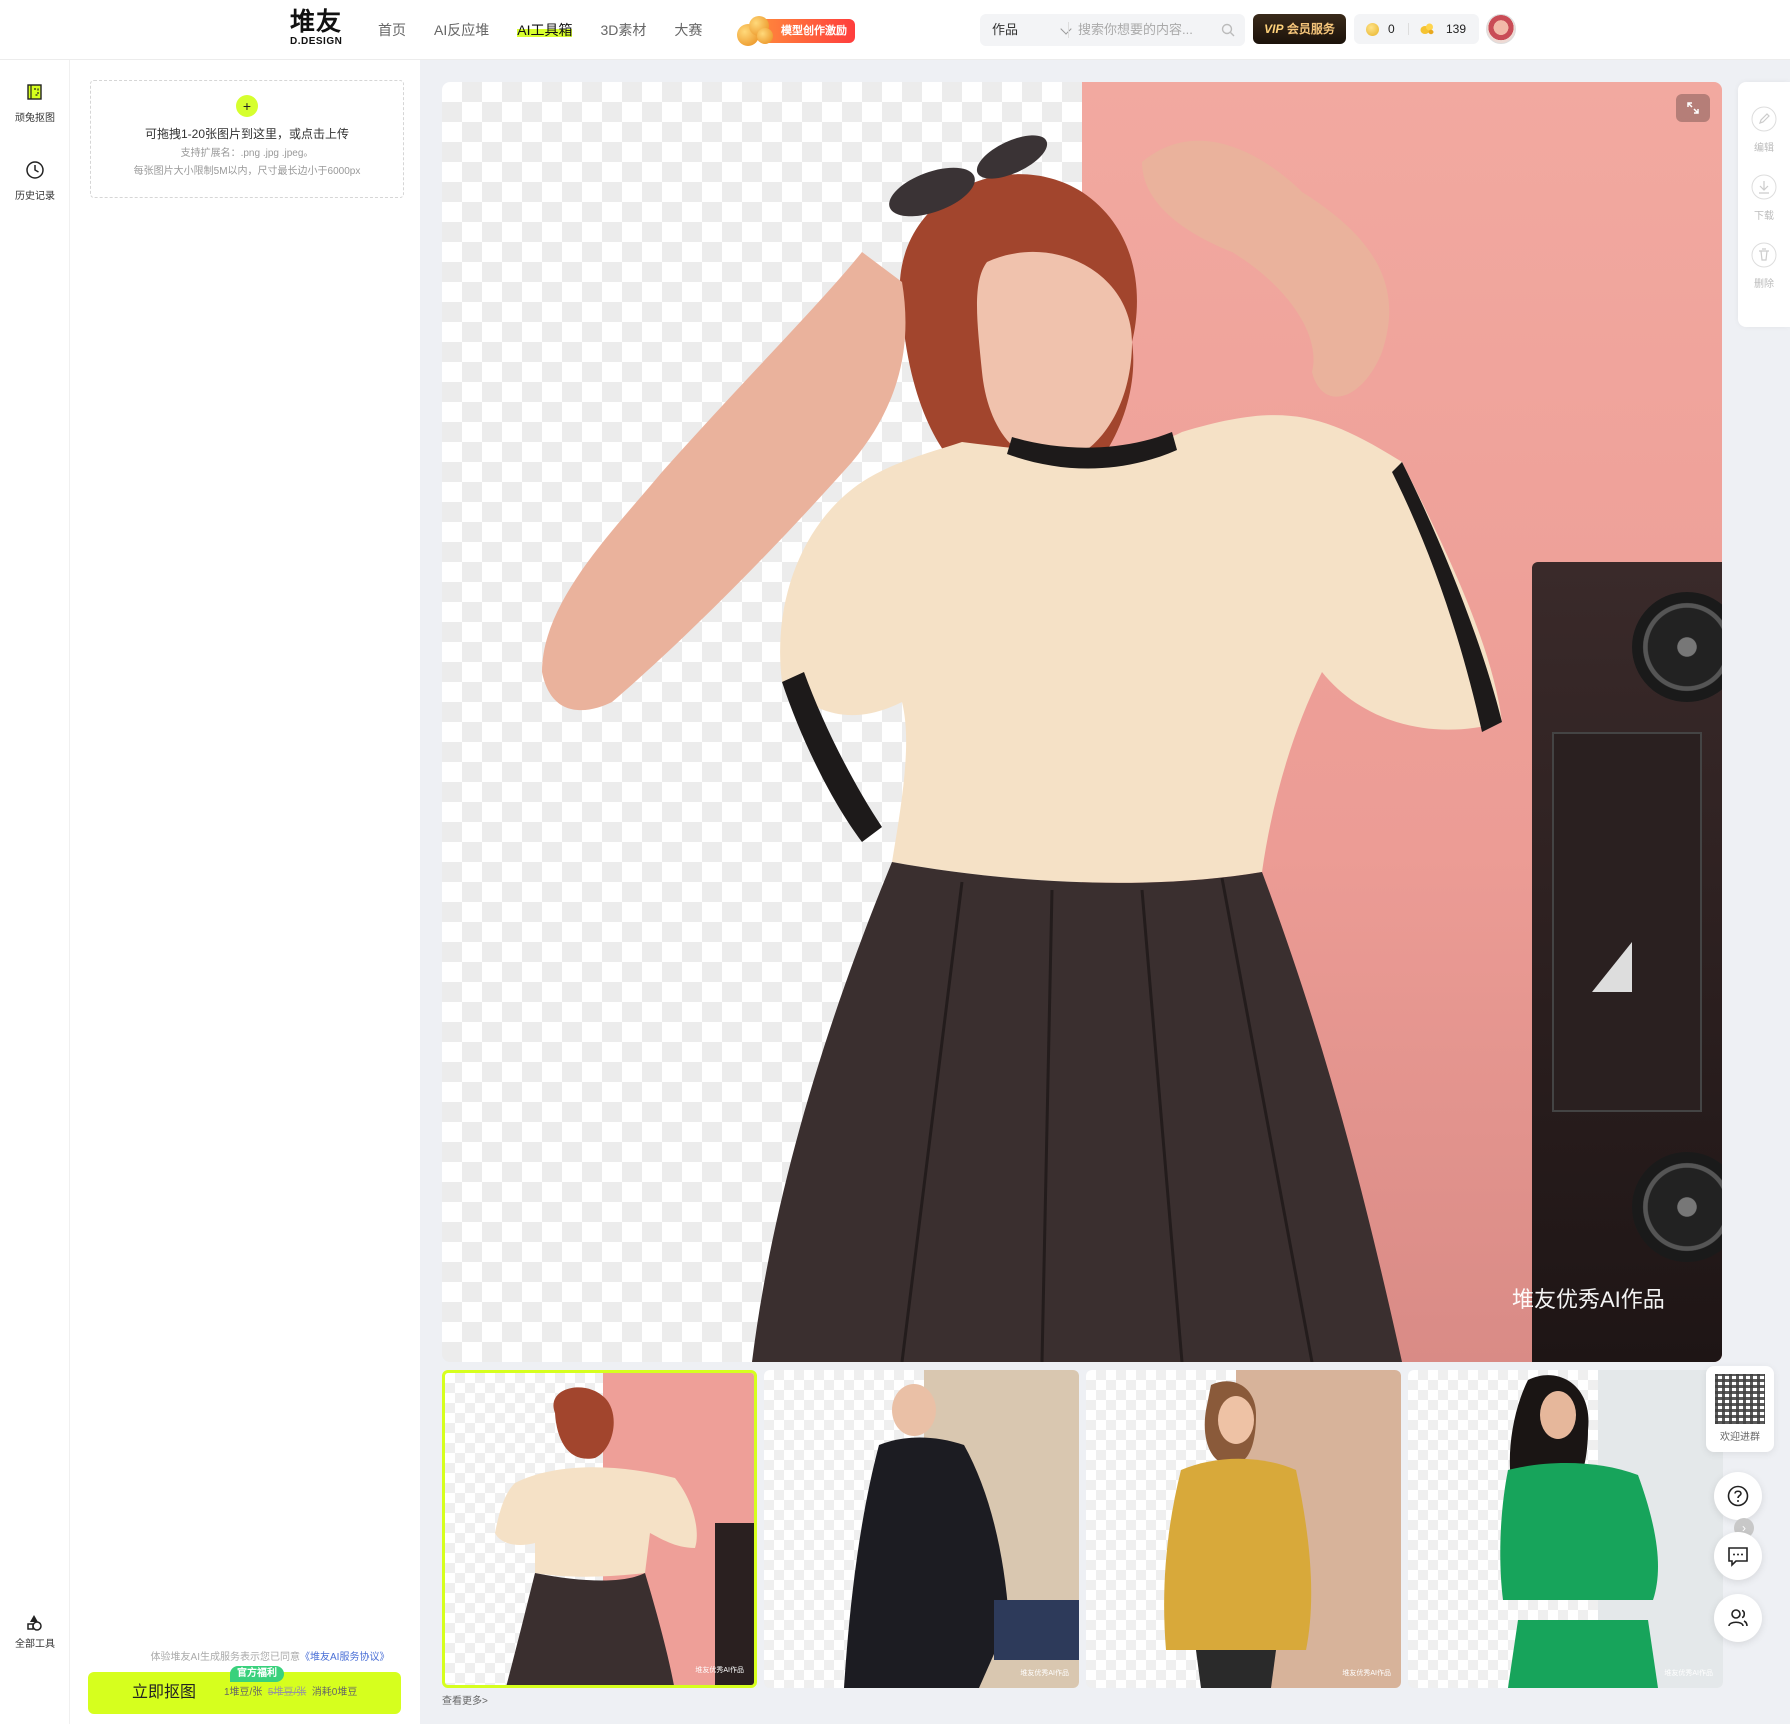 This screenshot has height=1724, width=1790. I want to click on cta-price: 1堆豆/张 5堆豆/张 消耗0堆豆, so click(290, 1693).